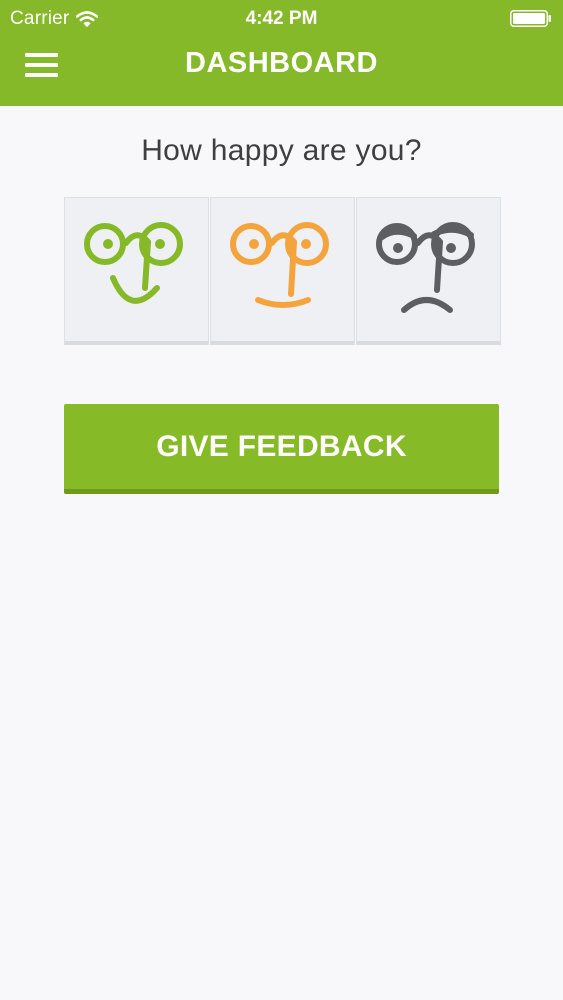  Describe the element at coordinates (530, 18) in the screenshot. I see `battery-icon` at that location.